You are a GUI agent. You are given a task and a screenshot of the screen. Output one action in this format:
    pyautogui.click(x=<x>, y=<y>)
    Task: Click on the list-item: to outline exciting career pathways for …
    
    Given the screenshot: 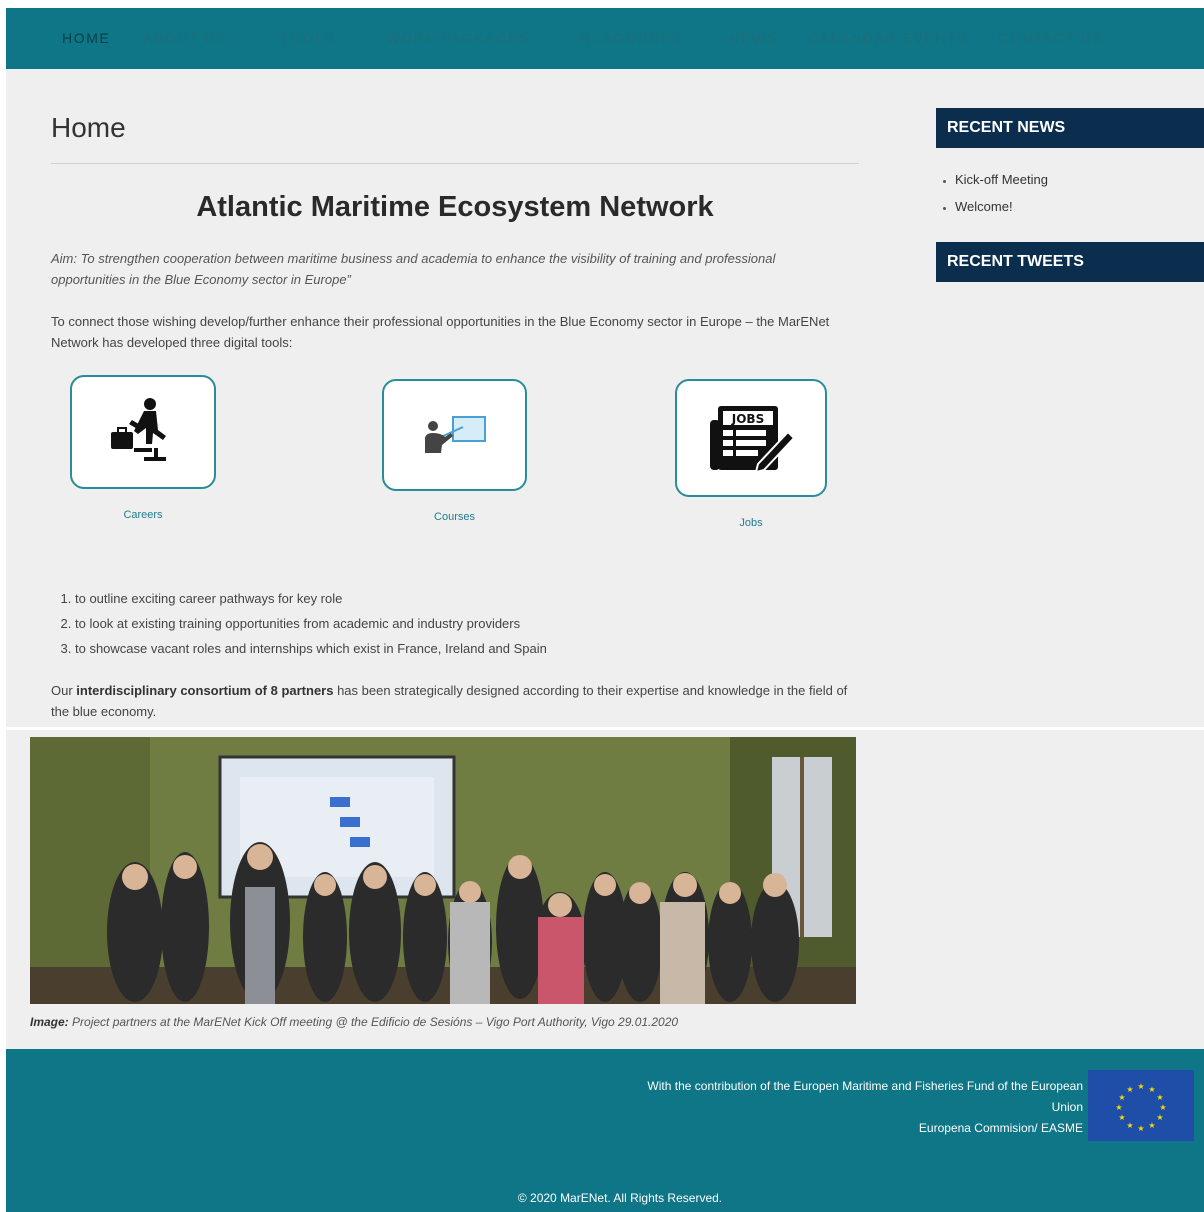 What is the action you would take?
    pyautogui.click(x=311, y=598)
    